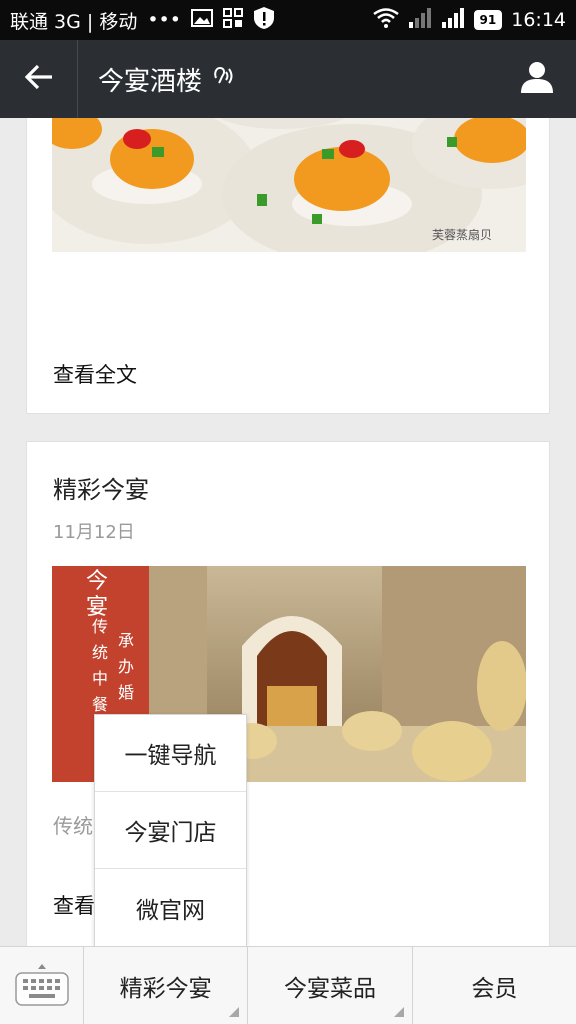  I want to click on banner-char: 统, so click(100, 652).